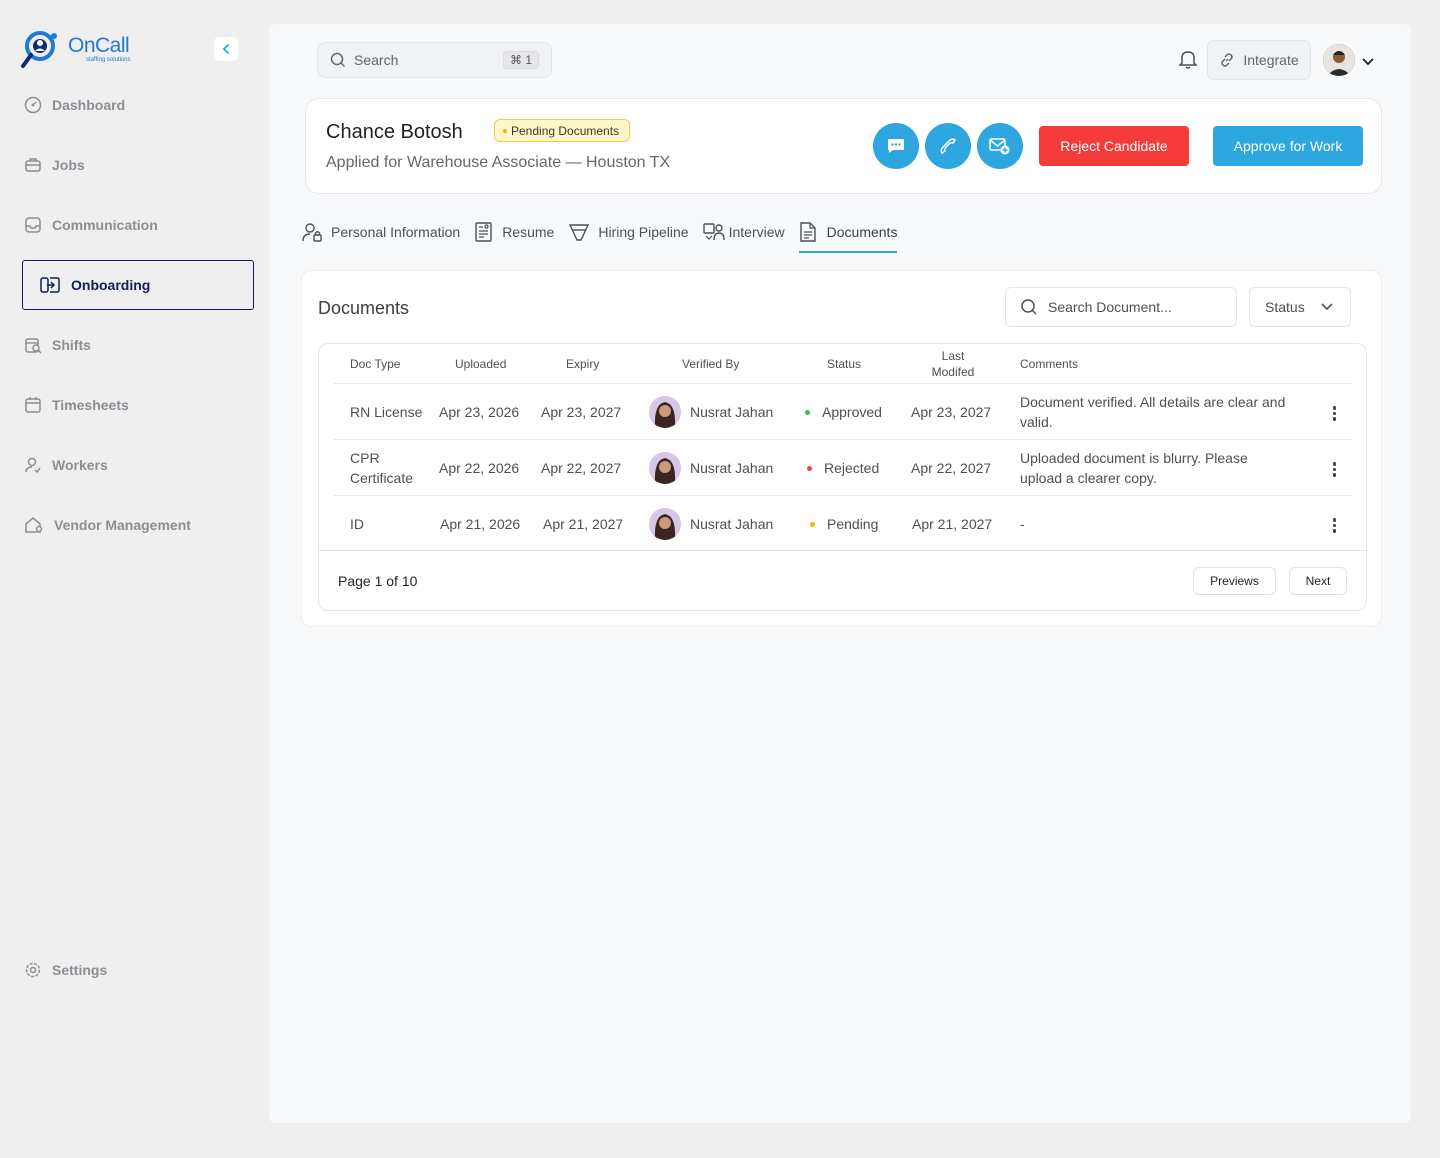 The height and width of the screenshot is (1158, 1440). What do you see at coordinates (138, 465) in the screenshot?
I see `sidebar-item-workers: Workers` at bounding box center [138, 465].